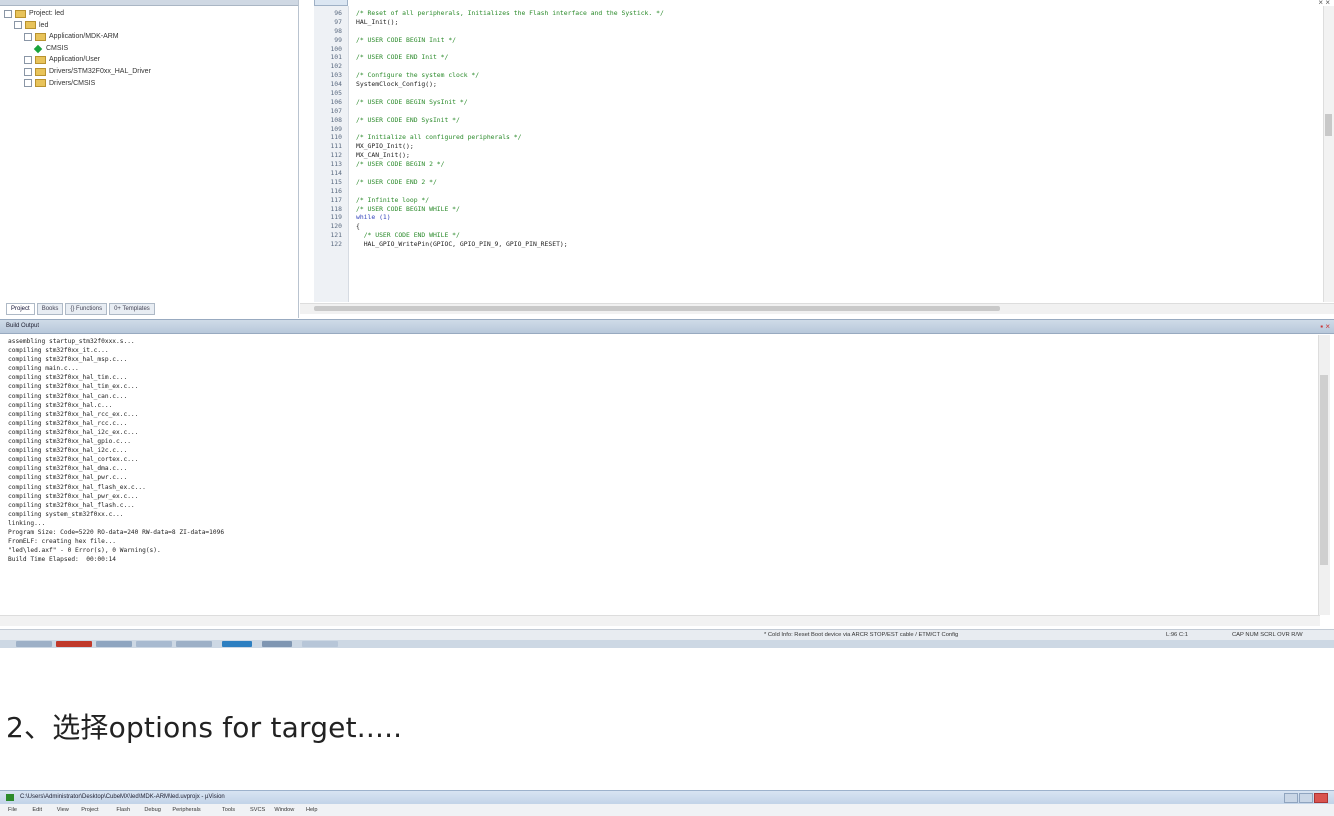  I want to click on tab-2: {} Functions, so click(86, 309).